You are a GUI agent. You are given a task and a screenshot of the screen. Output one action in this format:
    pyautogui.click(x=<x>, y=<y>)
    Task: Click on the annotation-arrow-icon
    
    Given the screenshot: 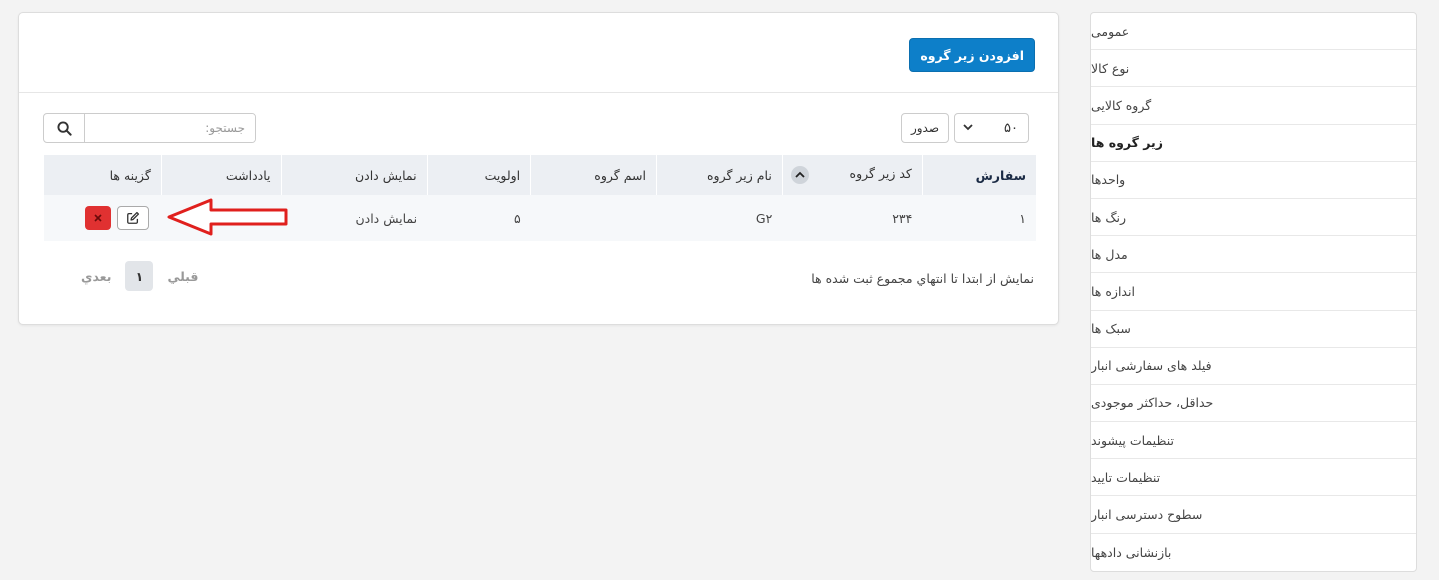 What is the action you would take?
    pyautogui.click(x=227, y=217)
    